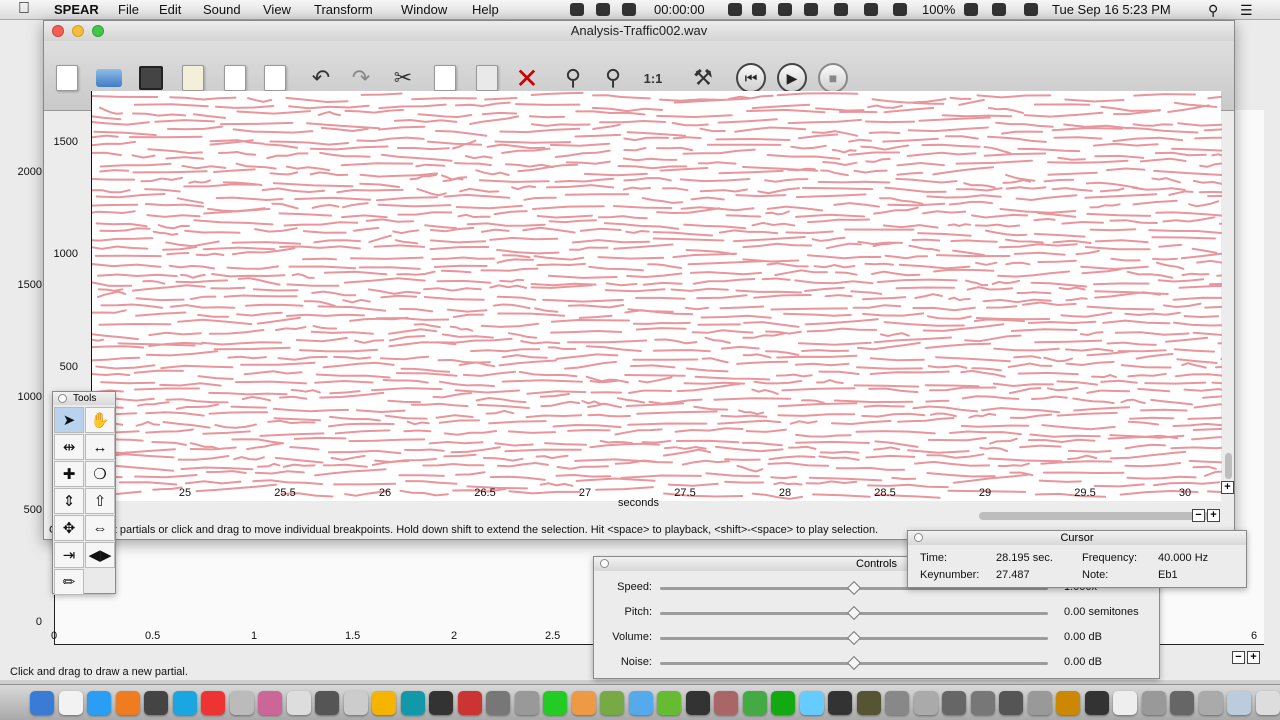 The width and height of the screenshot is (1280, 720). Describe the element at coordinates (573, 78) in the screenshot. I see `zoom-out-button: ⚲` at that location.